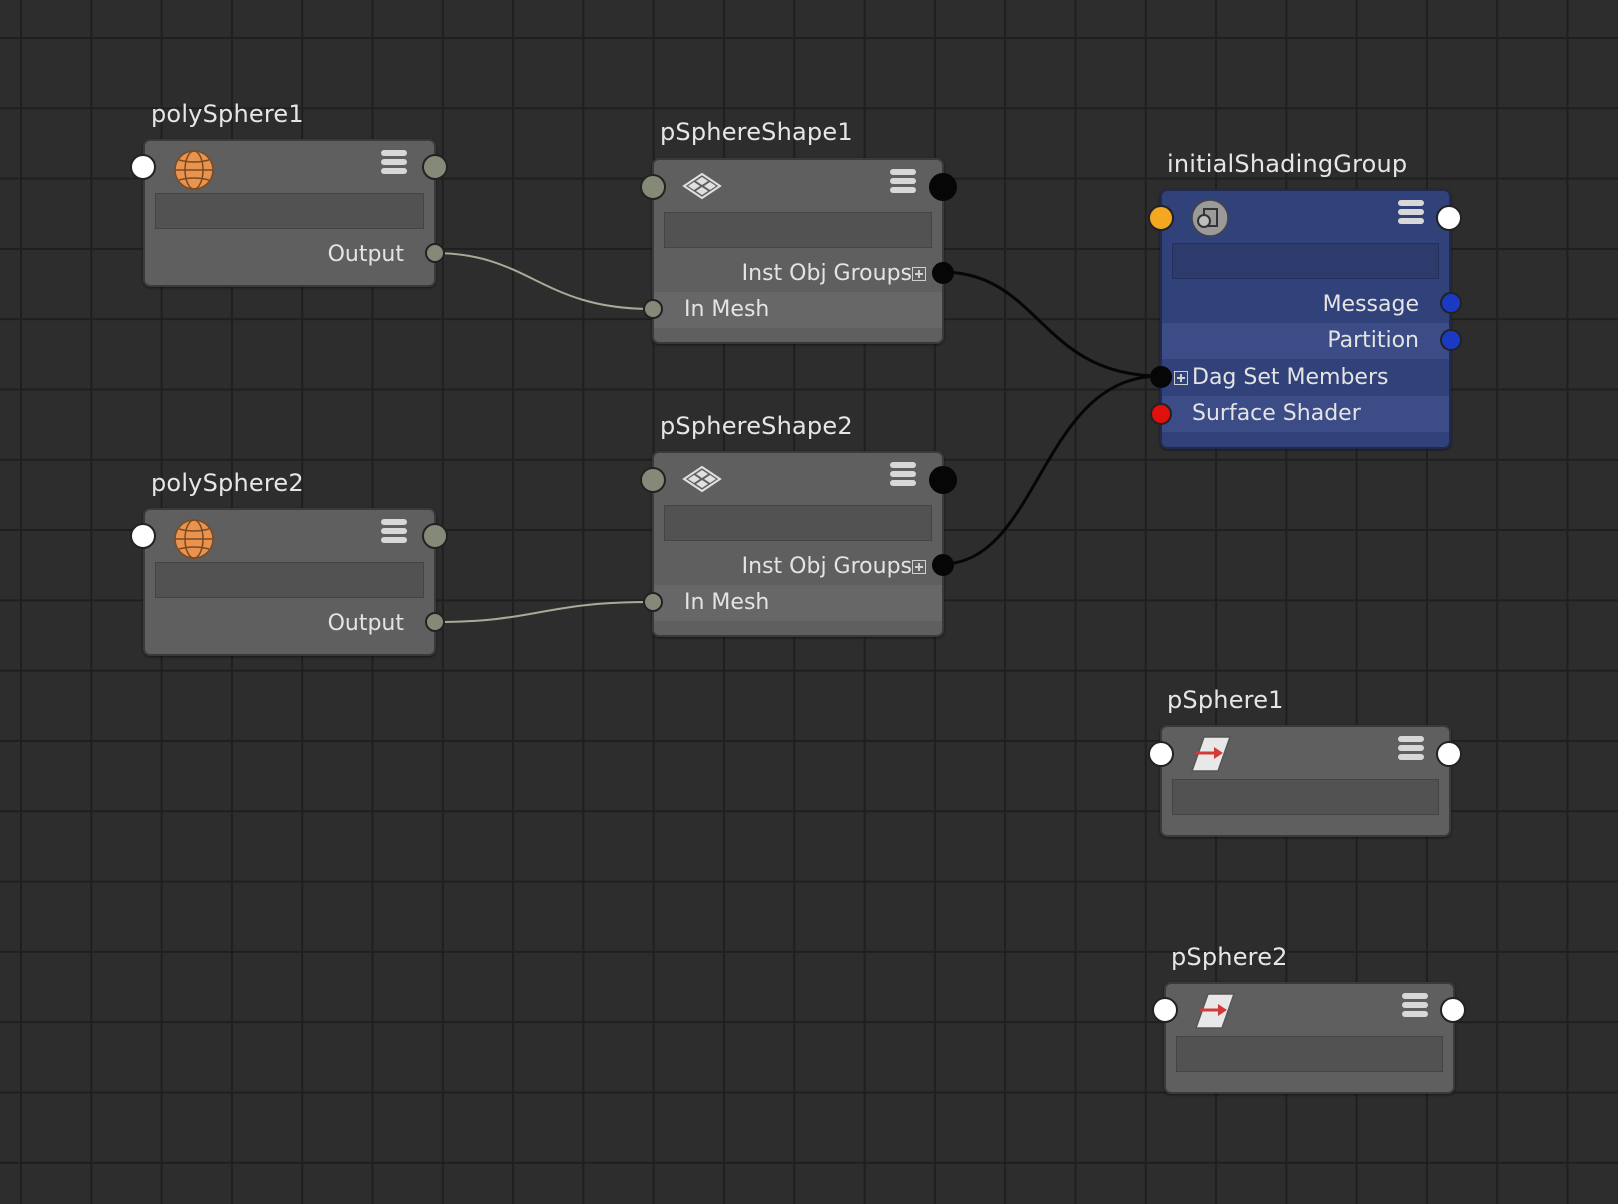  I want to click on port-inst-obj-groups-psphereshape1, so click(943, 273).